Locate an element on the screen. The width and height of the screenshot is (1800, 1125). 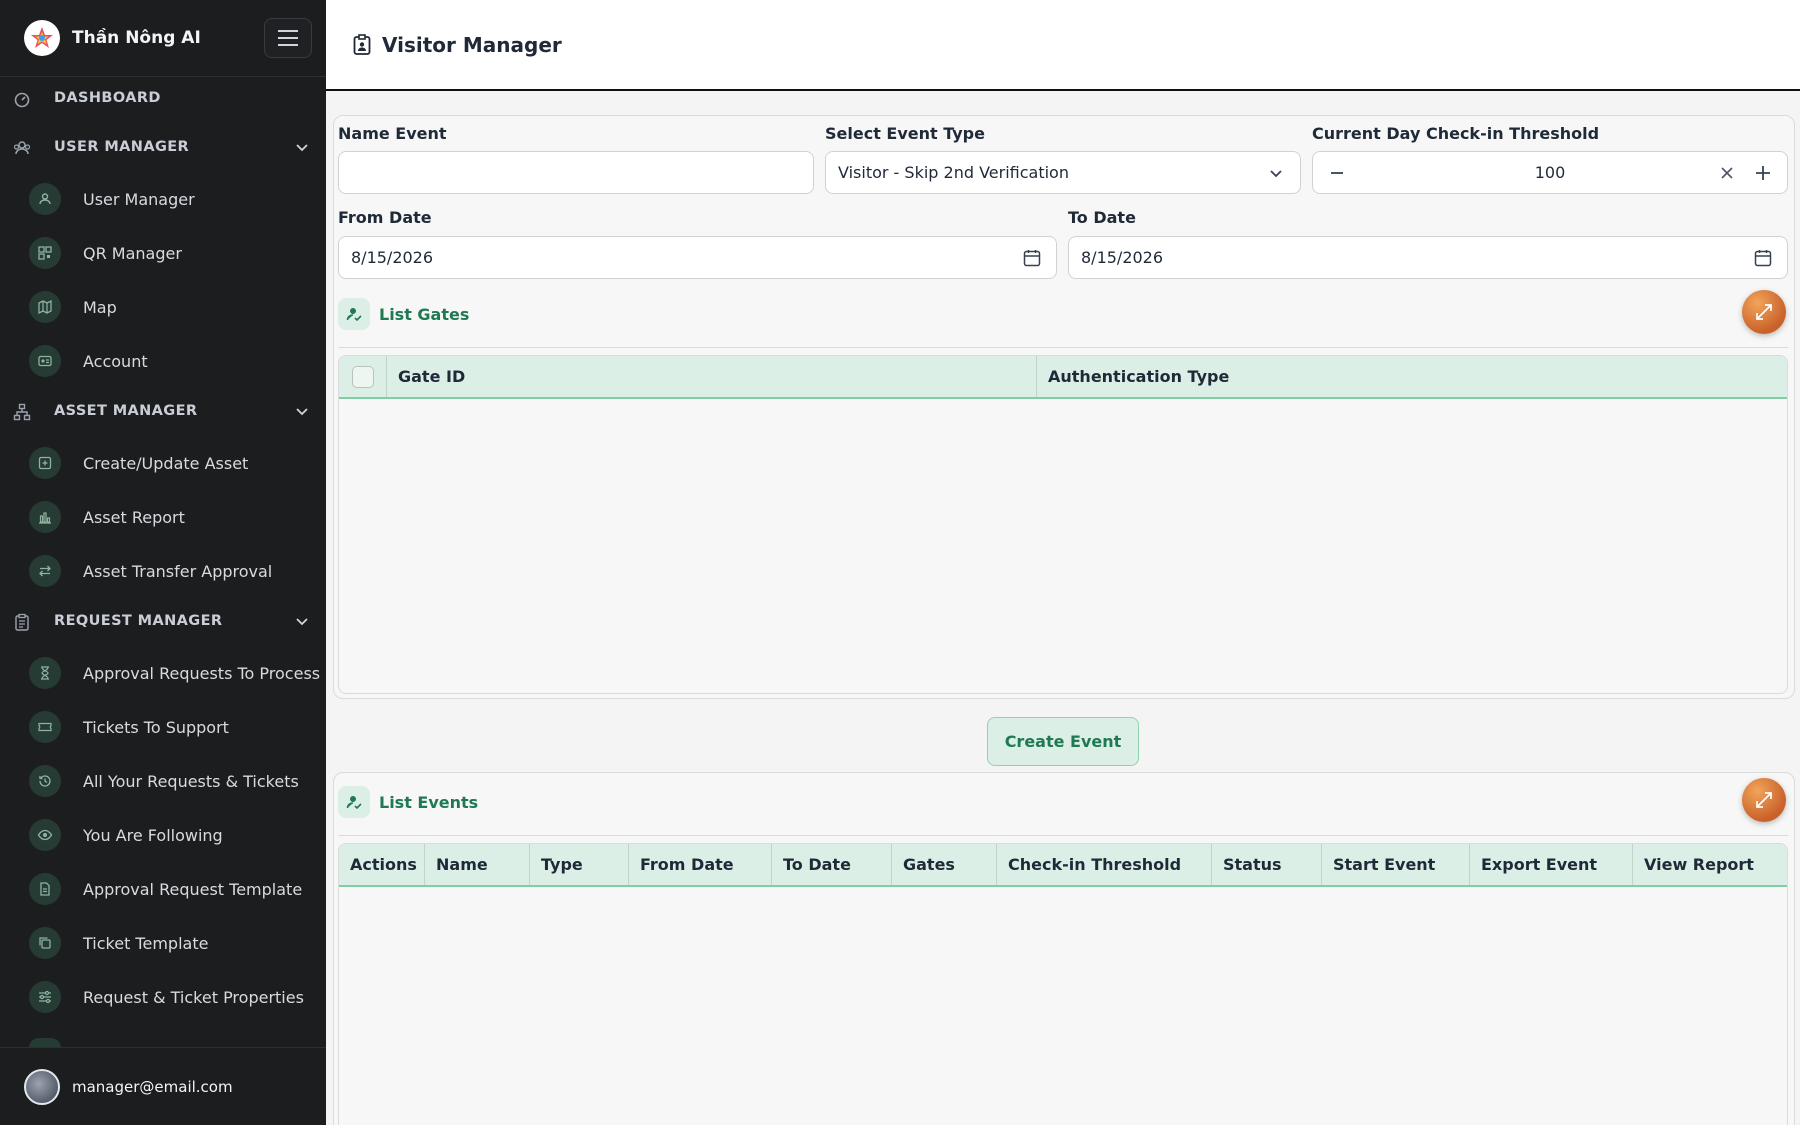
sidebar-item-tickets-to-support: Tickets To Support is located at coordinates (163, 727).